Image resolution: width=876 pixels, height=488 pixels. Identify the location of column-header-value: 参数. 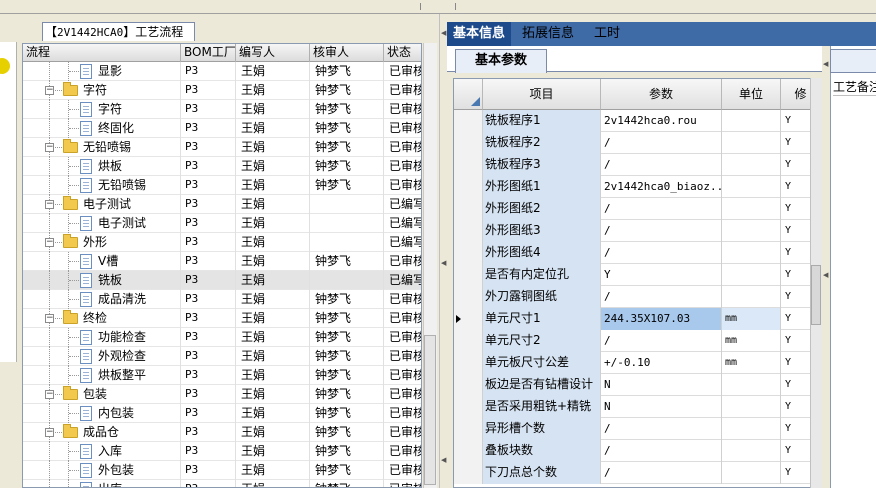
(661, 94).